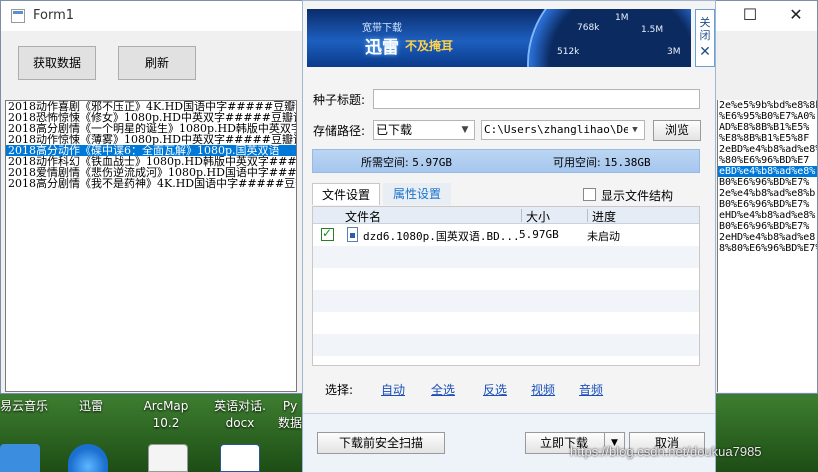 The image size is (818, 472). I want to click on select-auto-link: 自动, so click(393, 389).